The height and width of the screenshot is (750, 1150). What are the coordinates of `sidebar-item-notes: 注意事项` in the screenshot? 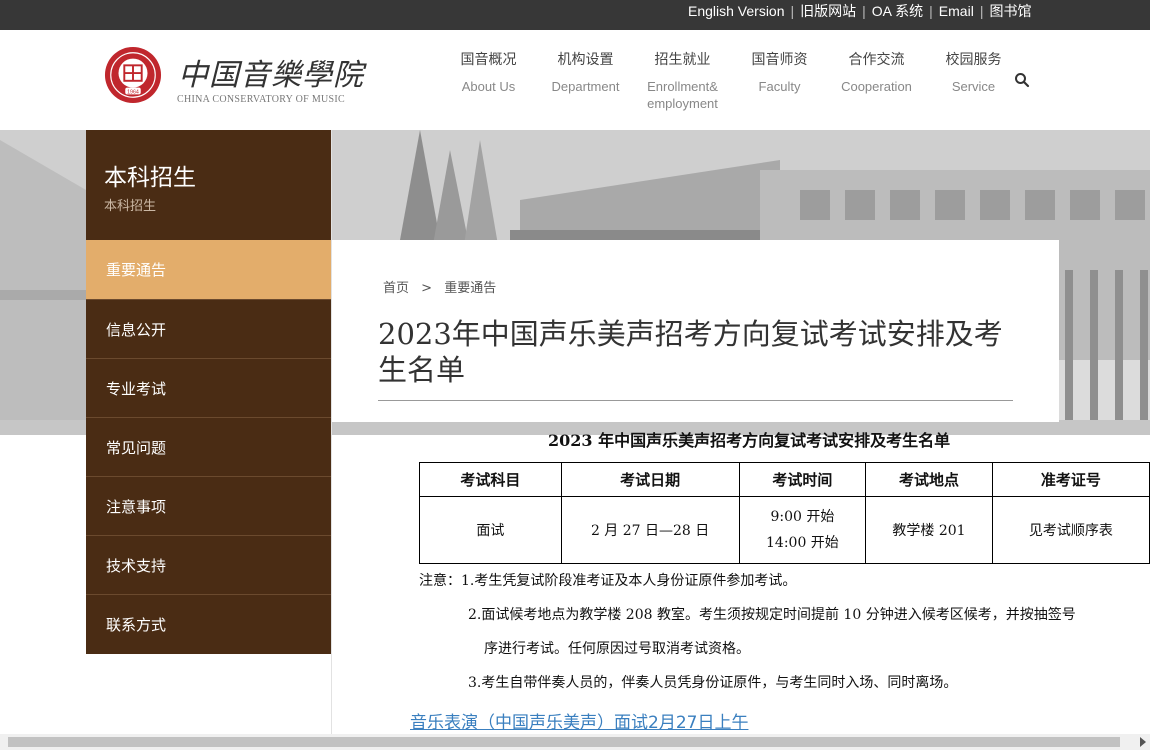 It's located at (208, 505).